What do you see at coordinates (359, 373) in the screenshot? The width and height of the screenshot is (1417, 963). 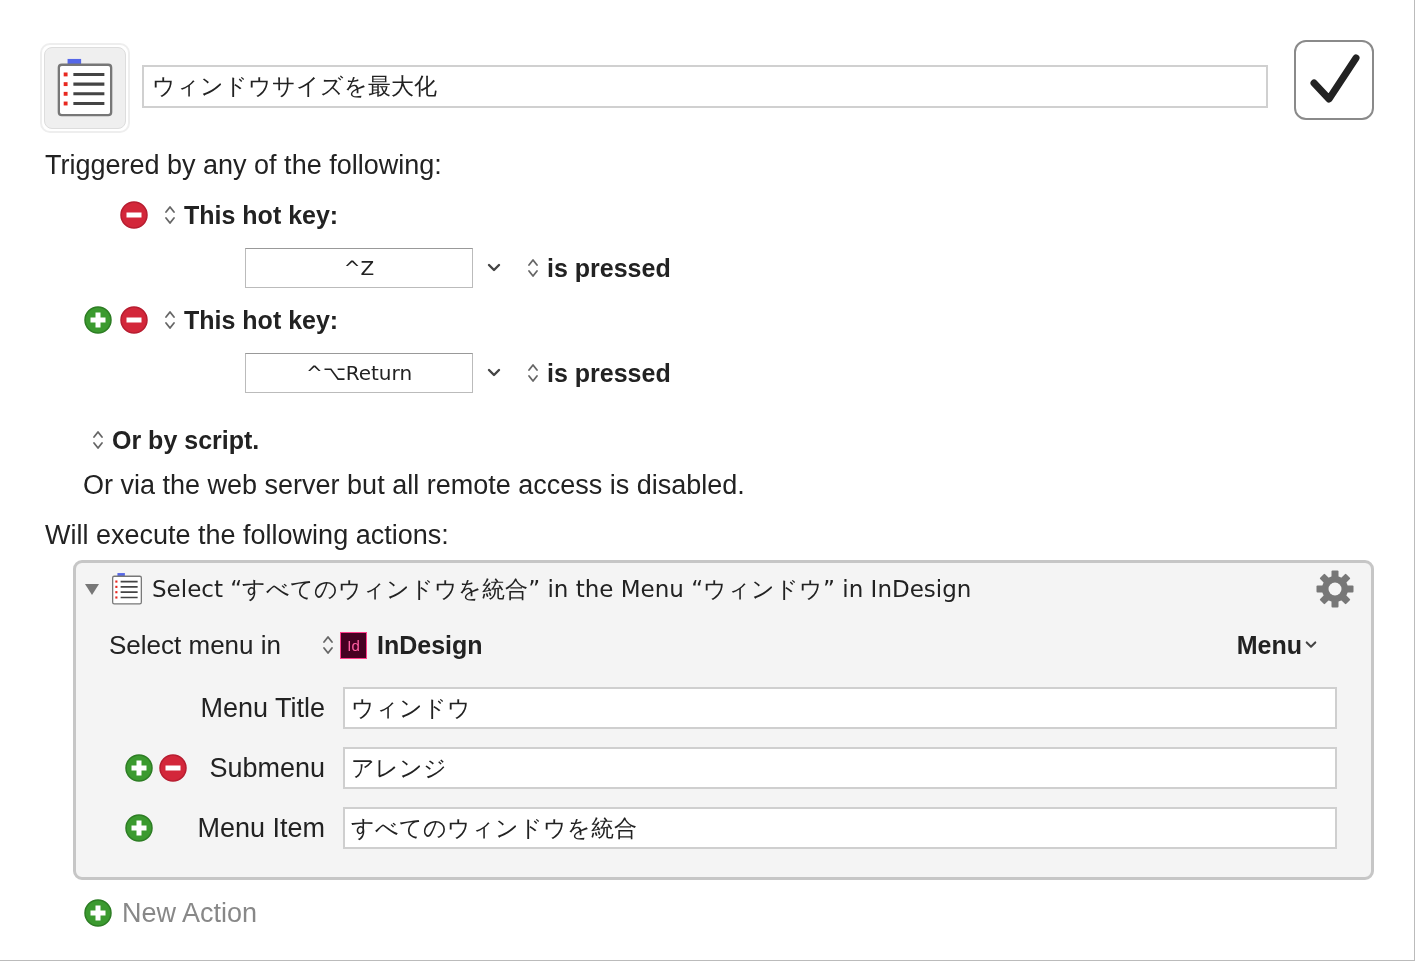 I see `hot-key-field: ^⌥Return` at bounding box center [359, 373].